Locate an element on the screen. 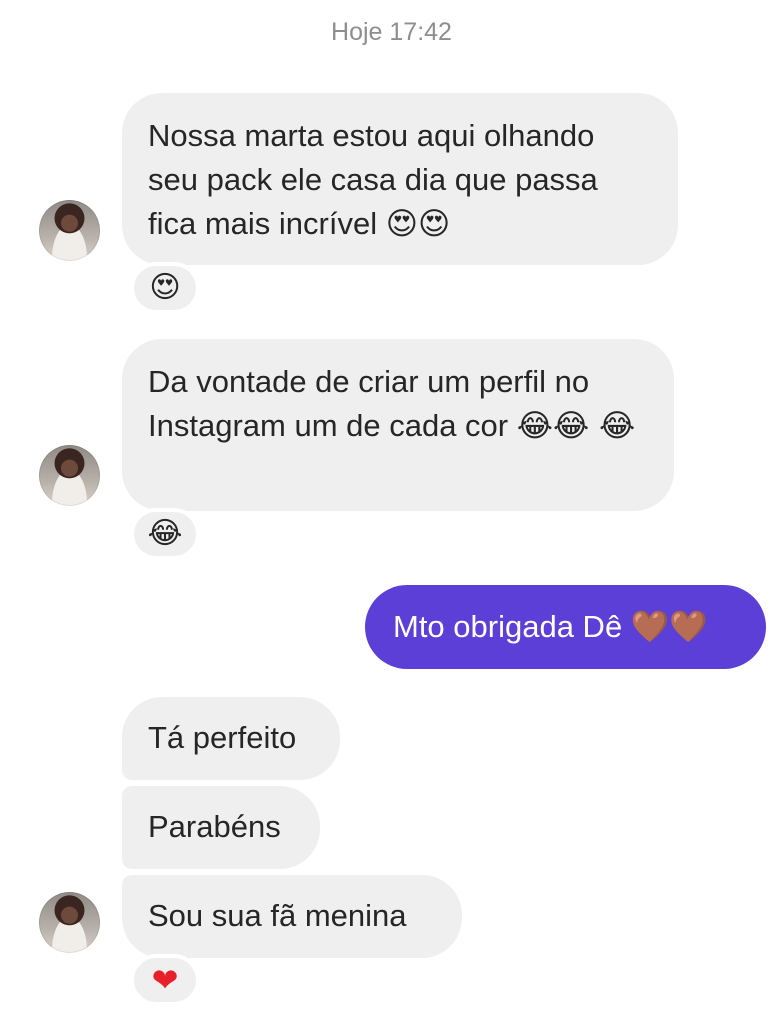 This screenshot has width=783, height=1024. heart-eyes-emoji: 😍 is located at coordinates (165, 287).